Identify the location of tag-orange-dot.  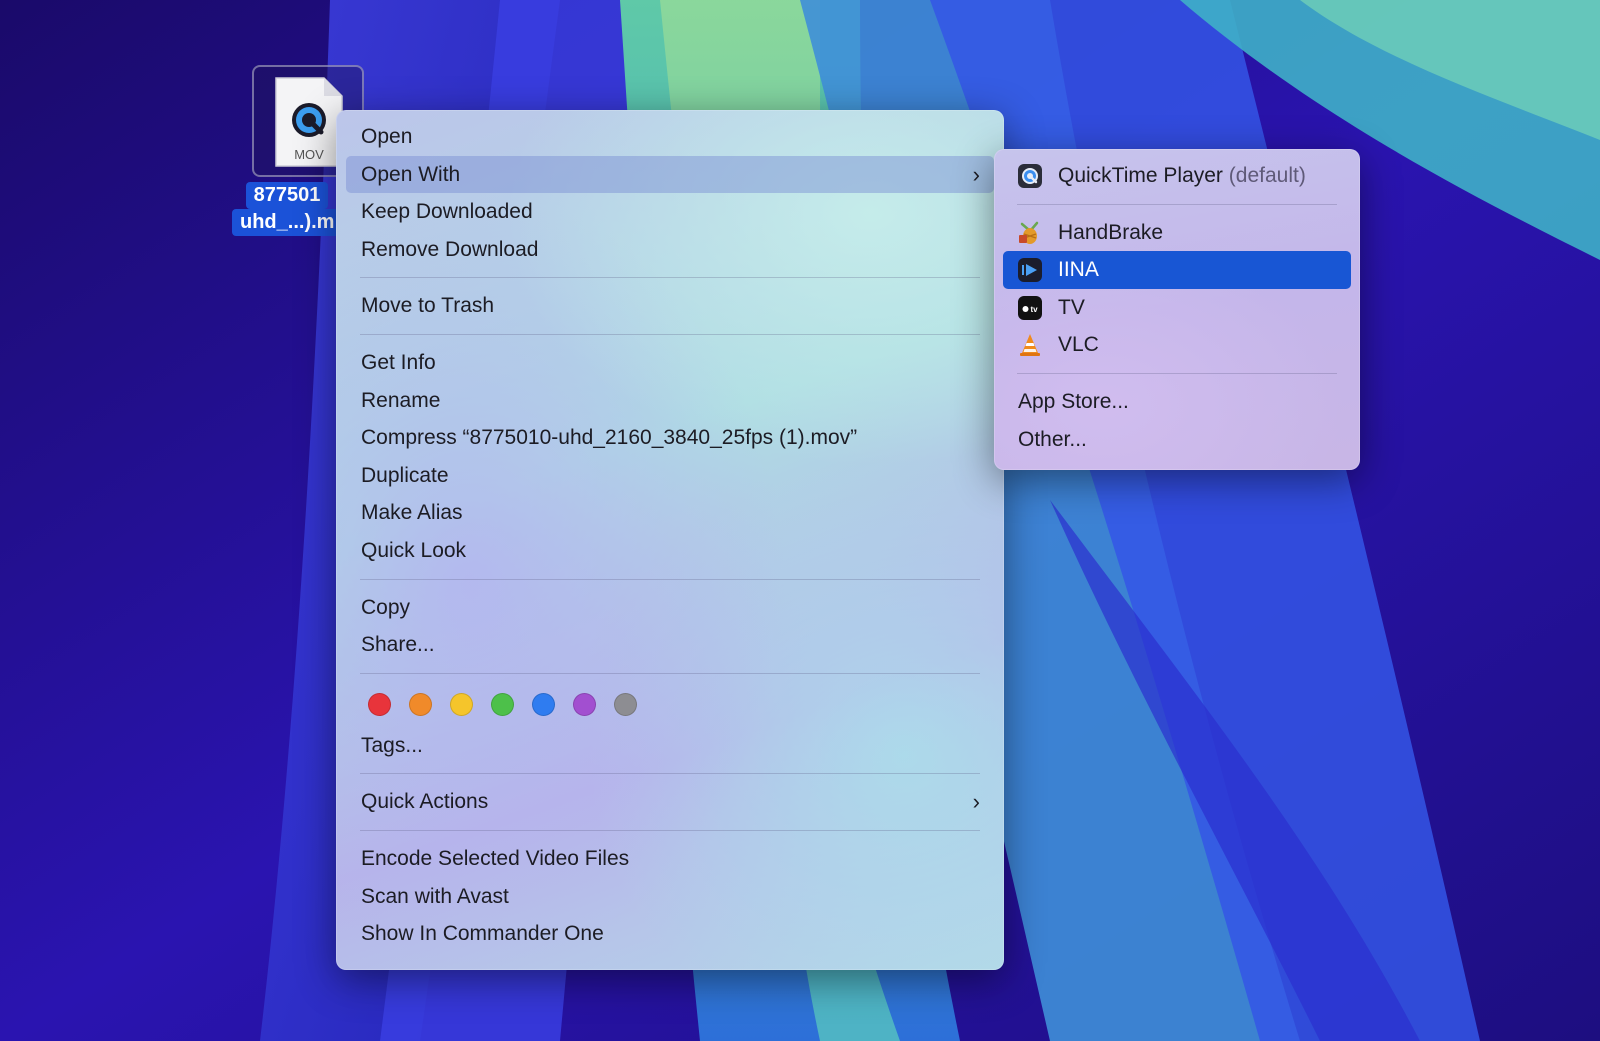
(420, 705).